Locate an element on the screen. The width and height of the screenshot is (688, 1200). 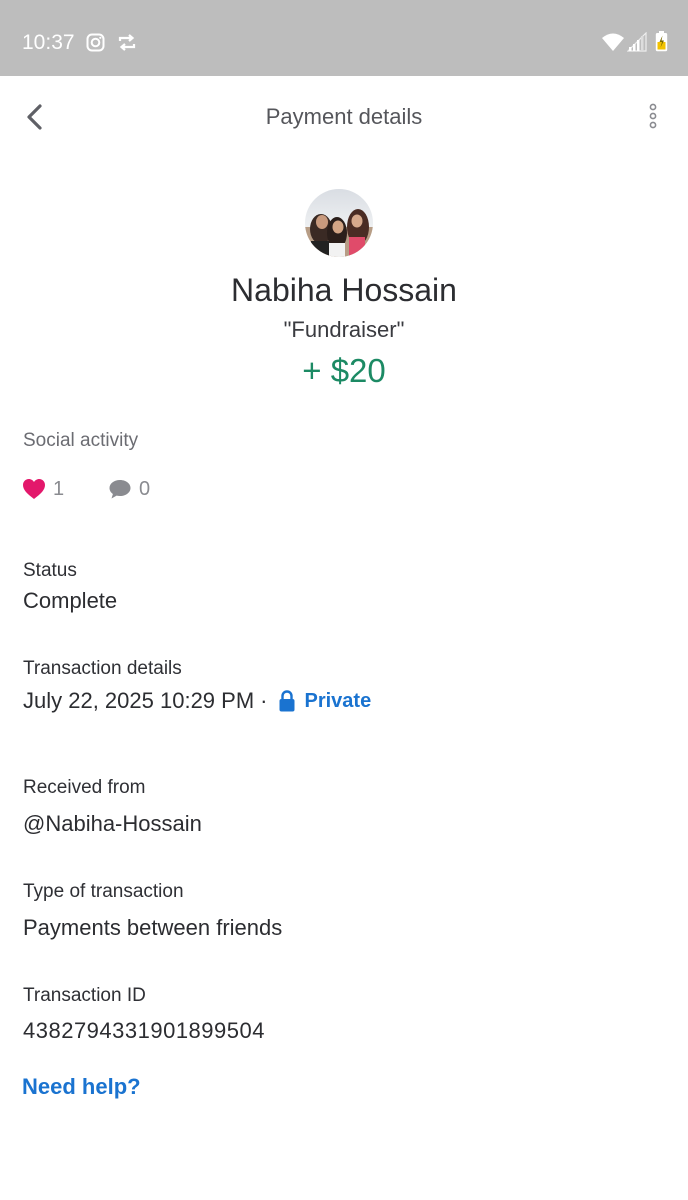
payment-amount: + $20 is located at coordinates (344, 370).